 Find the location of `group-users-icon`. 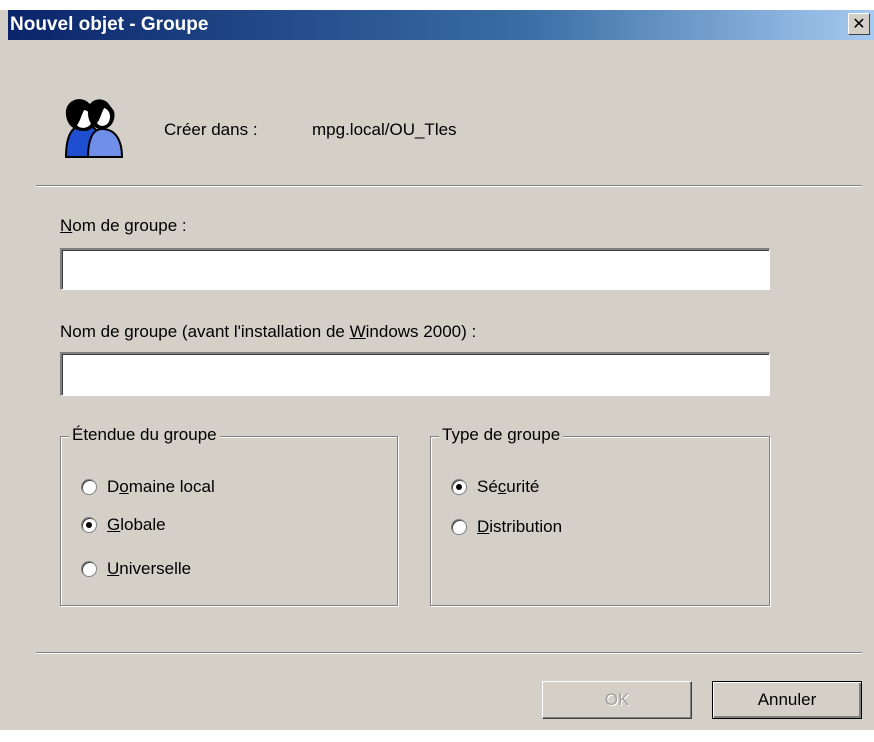

group-users-icon is located at coordinates (94, 128).